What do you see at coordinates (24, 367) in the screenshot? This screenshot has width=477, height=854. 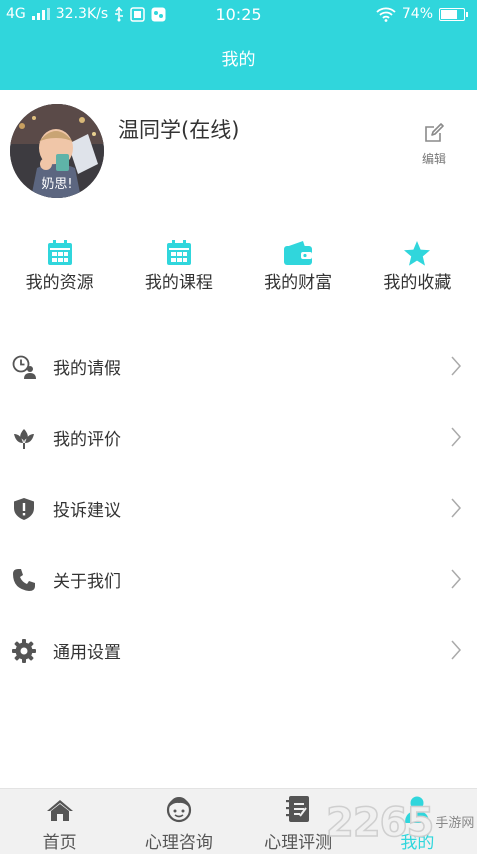 I see `clock-user-icon` at bounding box center [24, 367].